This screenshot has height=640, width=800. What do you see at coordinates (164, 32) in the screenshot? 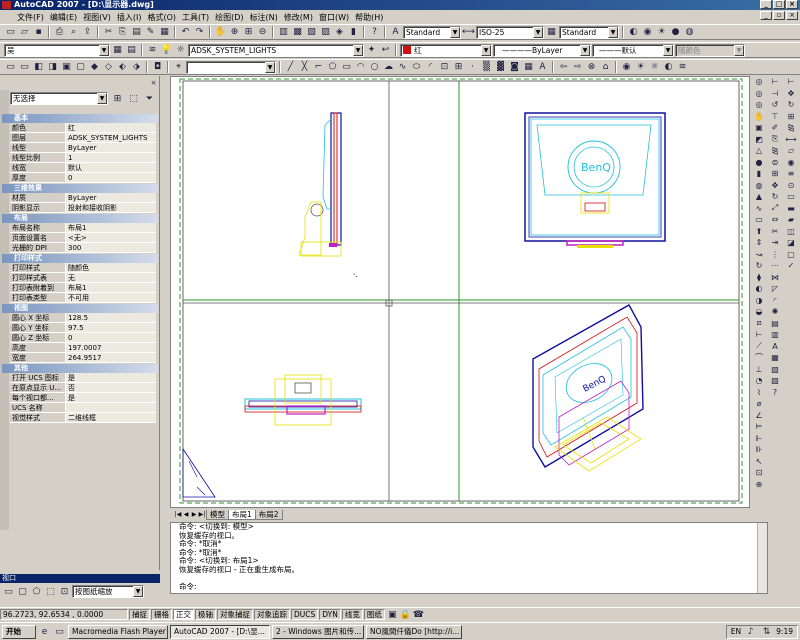
I see `block-editor-icon: ▦` at bounding box center [164, 32].